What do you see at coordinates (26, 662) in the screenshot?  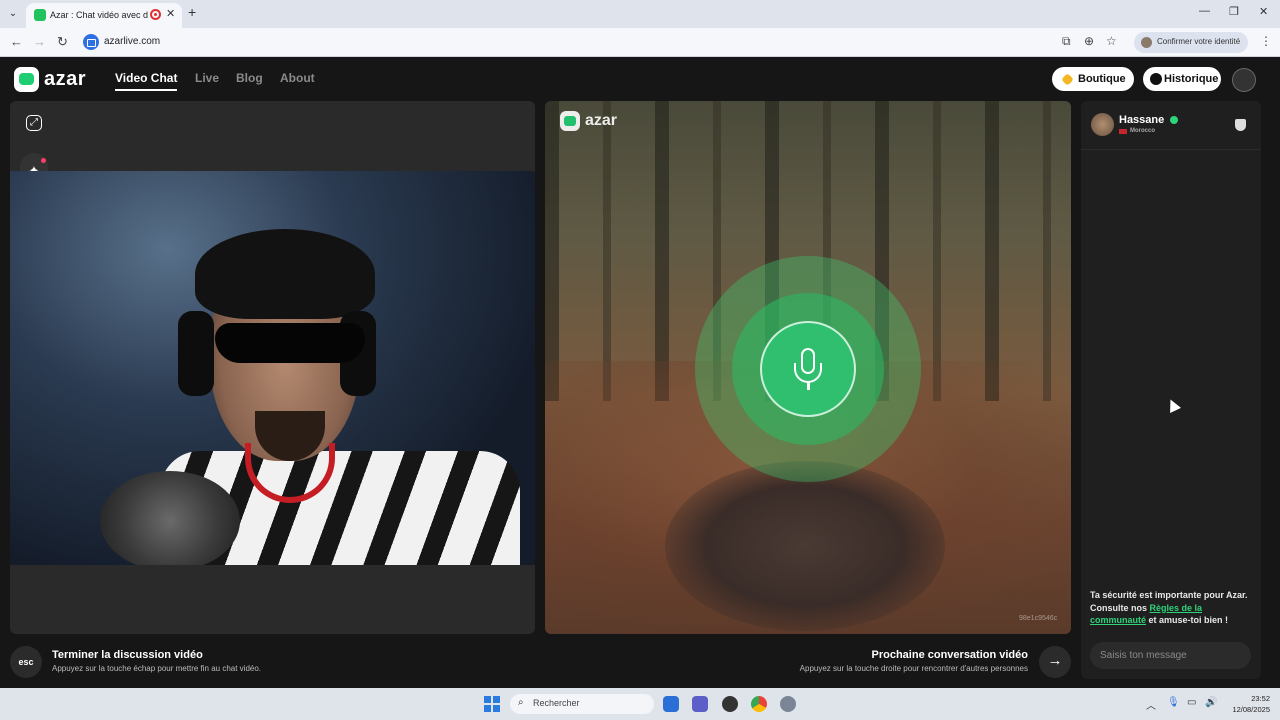 I see `end-chat-button: esc` at bounding box center [26, 662].